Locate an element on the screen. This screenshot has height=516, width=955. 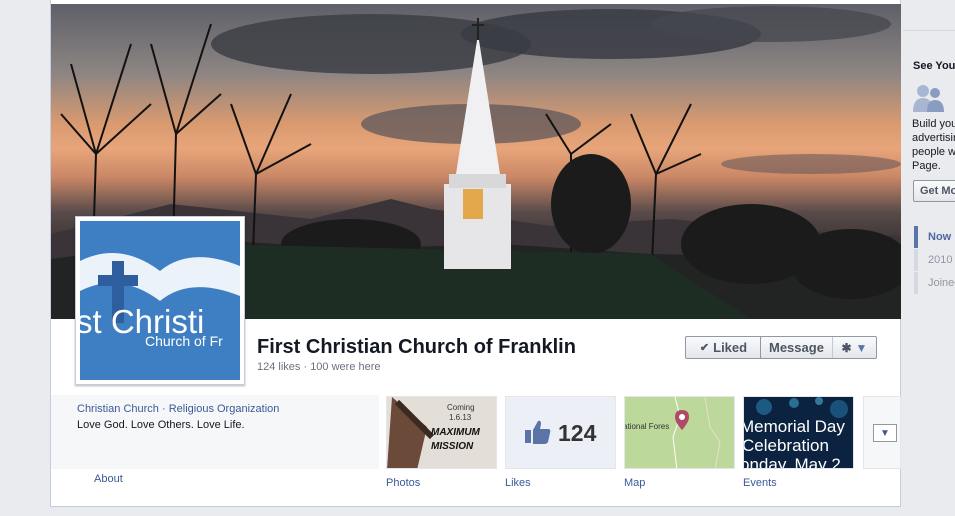
events-line2: Celebration is located at coordinates (786, 445).